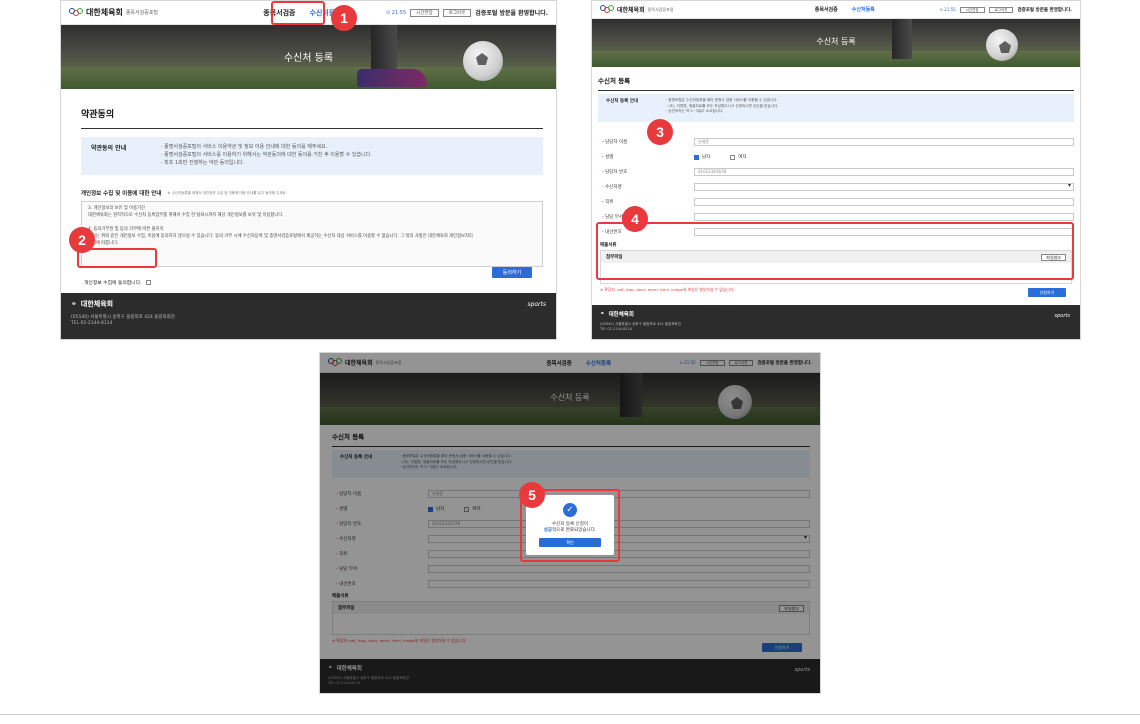 The height and width of the screenshot is (724, 1140). What do you see at coordinates (635, 219) in the screenshot?
I see `step-badge-4: 4` at bounding box center [635, 219].